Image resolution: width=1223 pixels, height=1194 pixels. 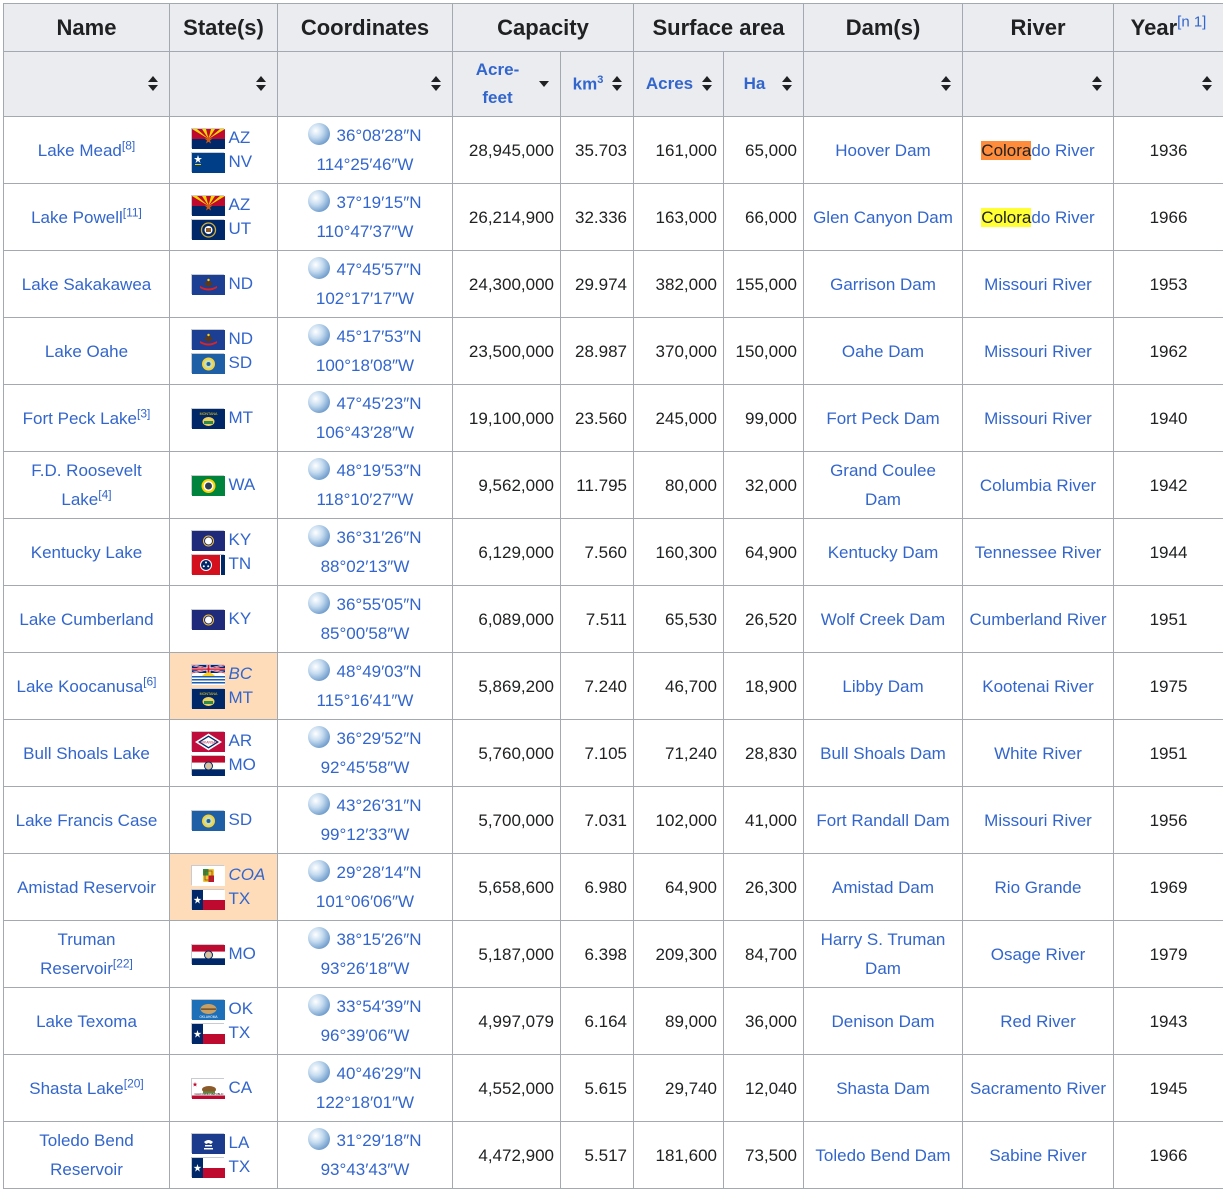 What do you see at coordinates (883, 619) in the screenshot?
I see `dam-link: Wolf Creek Dam` at bounding box center [883, 619].